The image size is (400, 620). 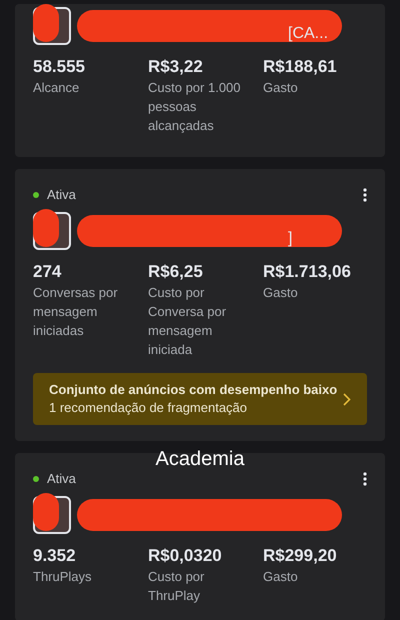 I want to click on metric-value: R$3,22, so click(x=176, y=67).